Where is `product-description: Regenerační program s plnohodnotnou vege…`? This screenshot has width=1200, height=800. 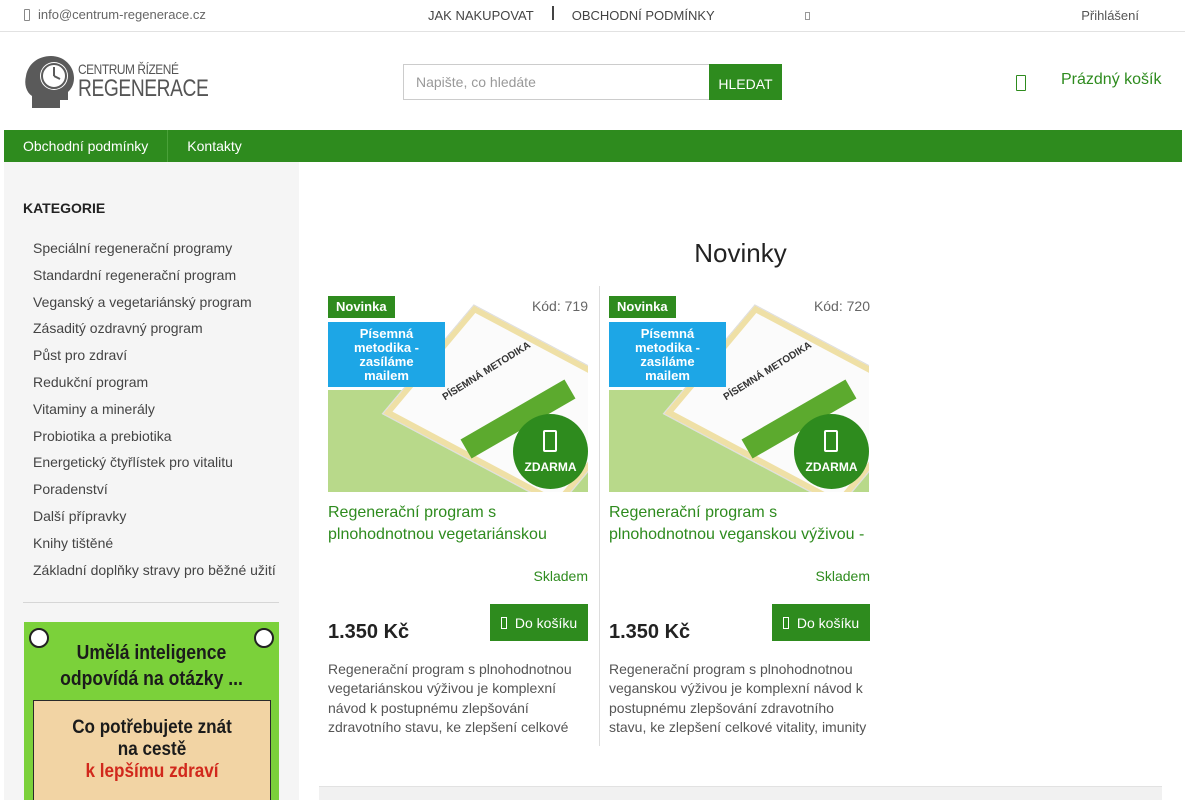 product-description: Regenerační program s plnohodnotnou vege… is located at coordinates (450, 698).